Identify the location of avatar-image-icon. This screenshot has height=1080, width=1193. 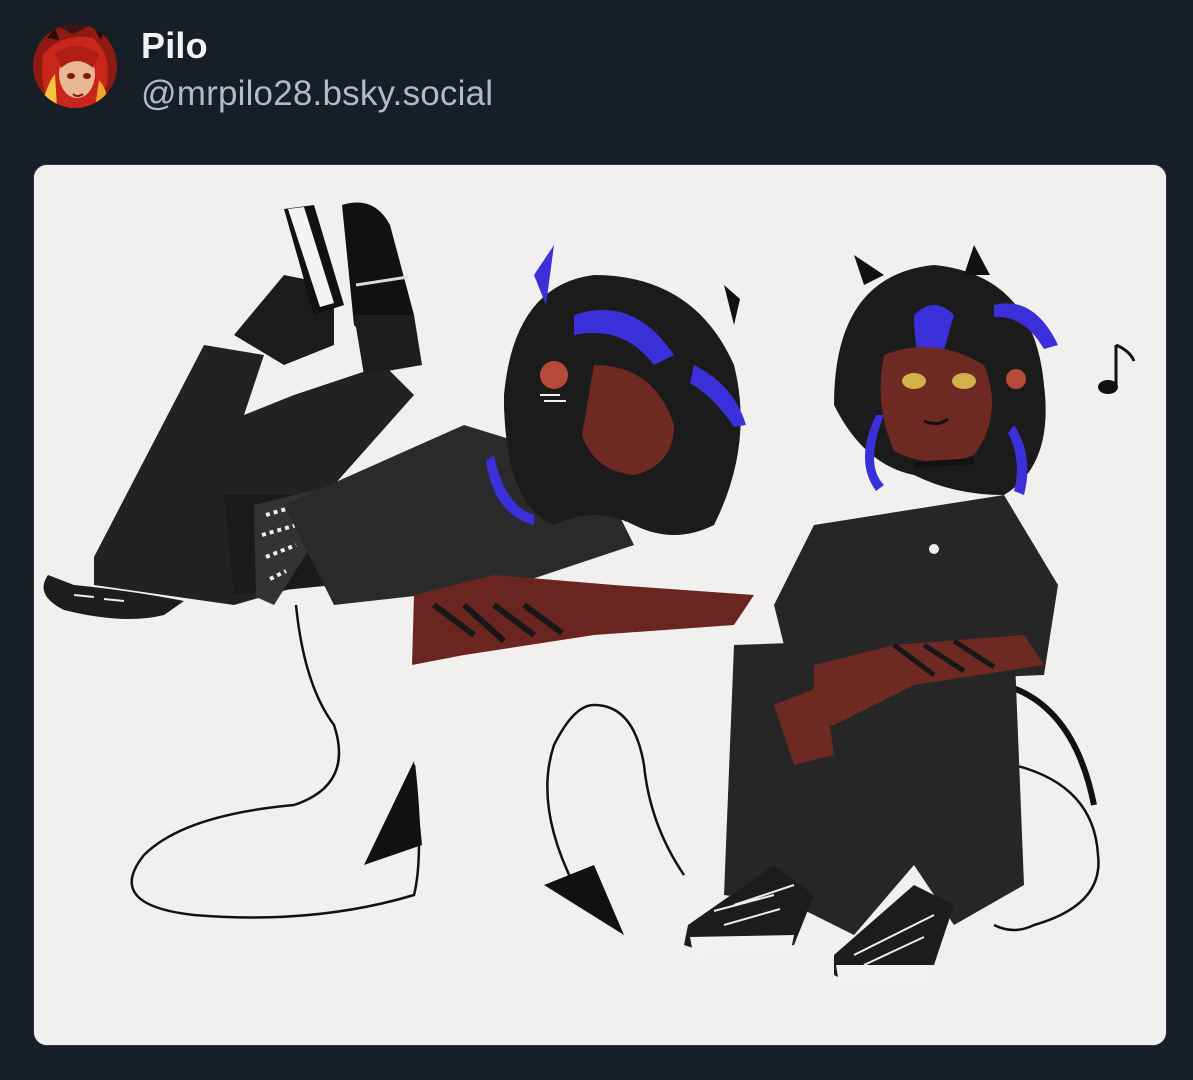
(75, 66).